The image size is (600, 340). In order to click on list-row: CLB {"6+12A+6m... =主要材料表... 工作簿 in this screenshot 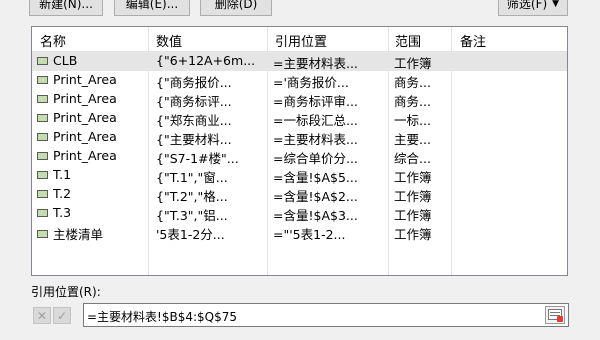, I will do `click(299, 61)`.